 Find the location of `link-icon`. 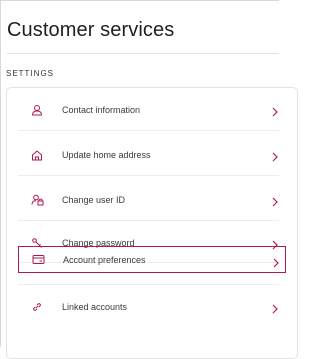

link-icon is located at coordinates (37, 307).